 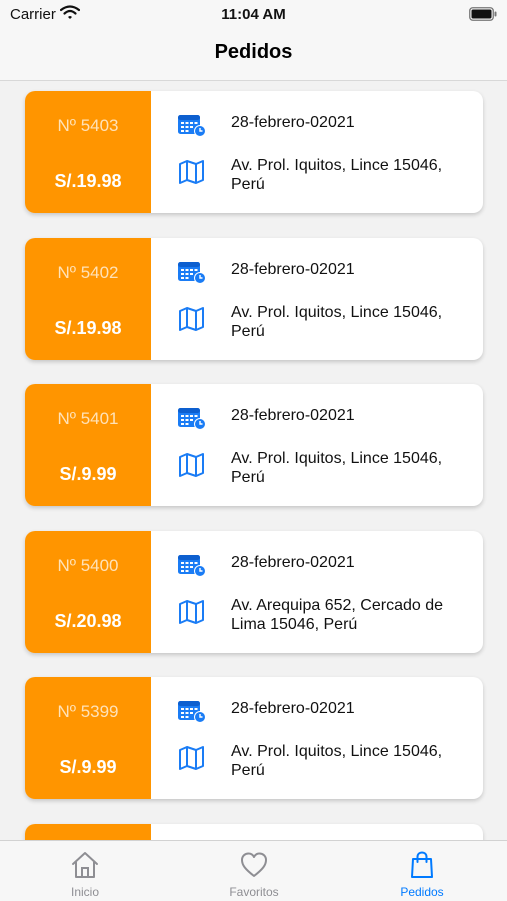 I want to click on order-number: Nº 5403, so click(x=88, y=125).